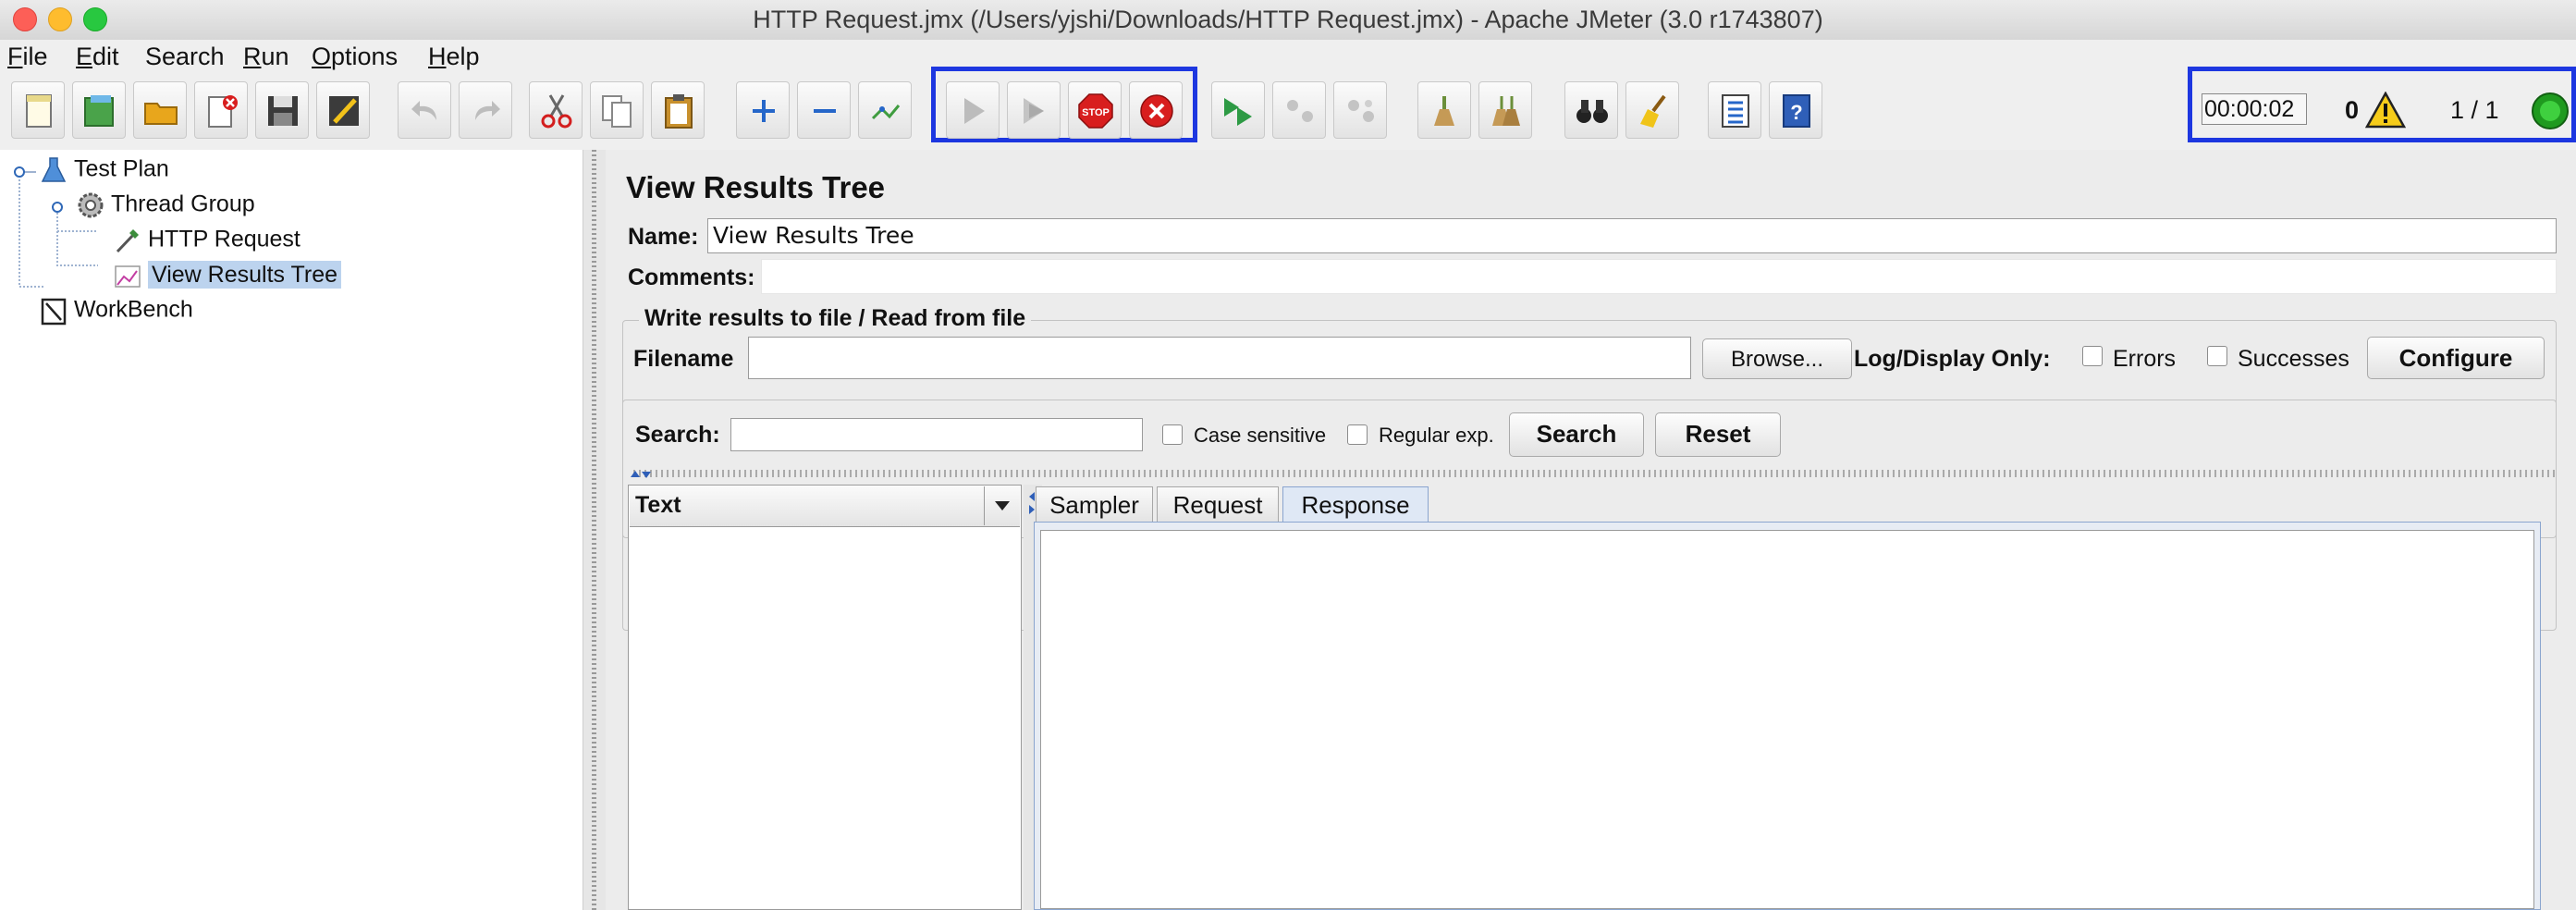  What do you see at coordinates (1299, 110) in the screenshot?
I see `remote-stop-all-button` at bounding box center [1299, 110].